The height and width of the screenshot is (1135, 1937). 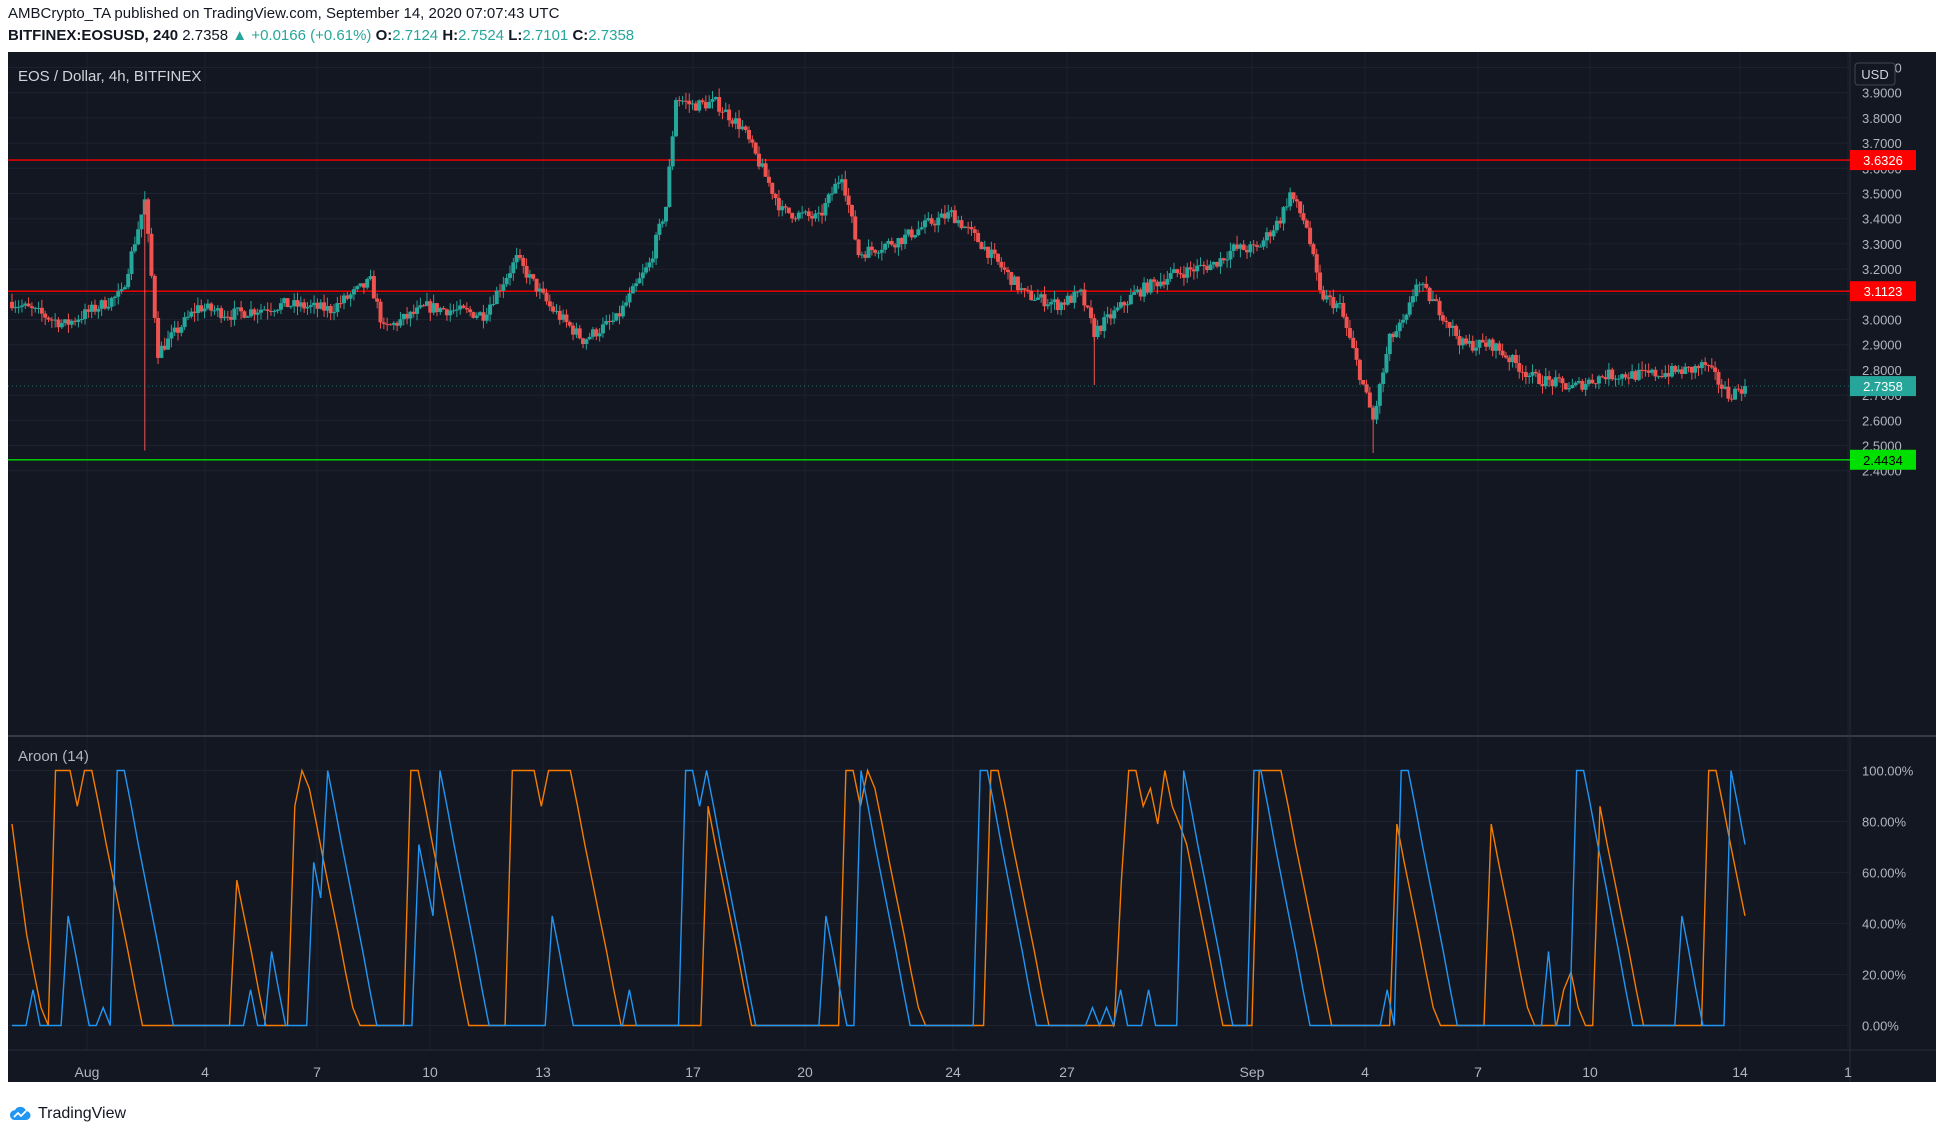 What do you see at coordinates (1590, 1072) in the screenshot?
I see `time-tick-label: 10` at bounding box center [1590, 1072].